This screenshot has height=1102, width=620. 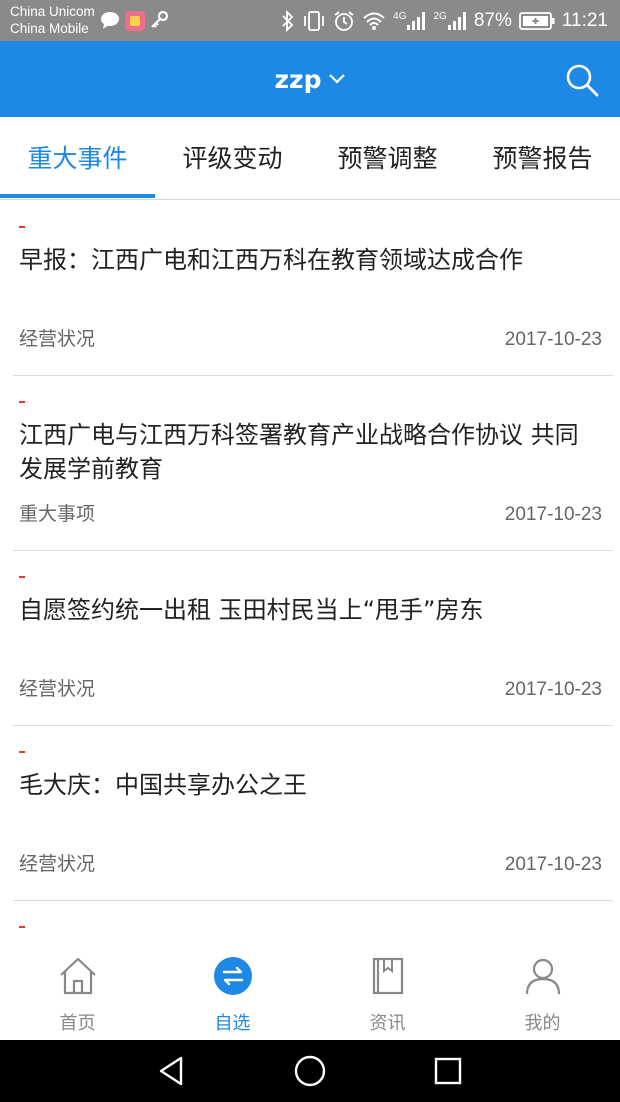 I want to click on wifi-icon, so click(x=374, y=21).